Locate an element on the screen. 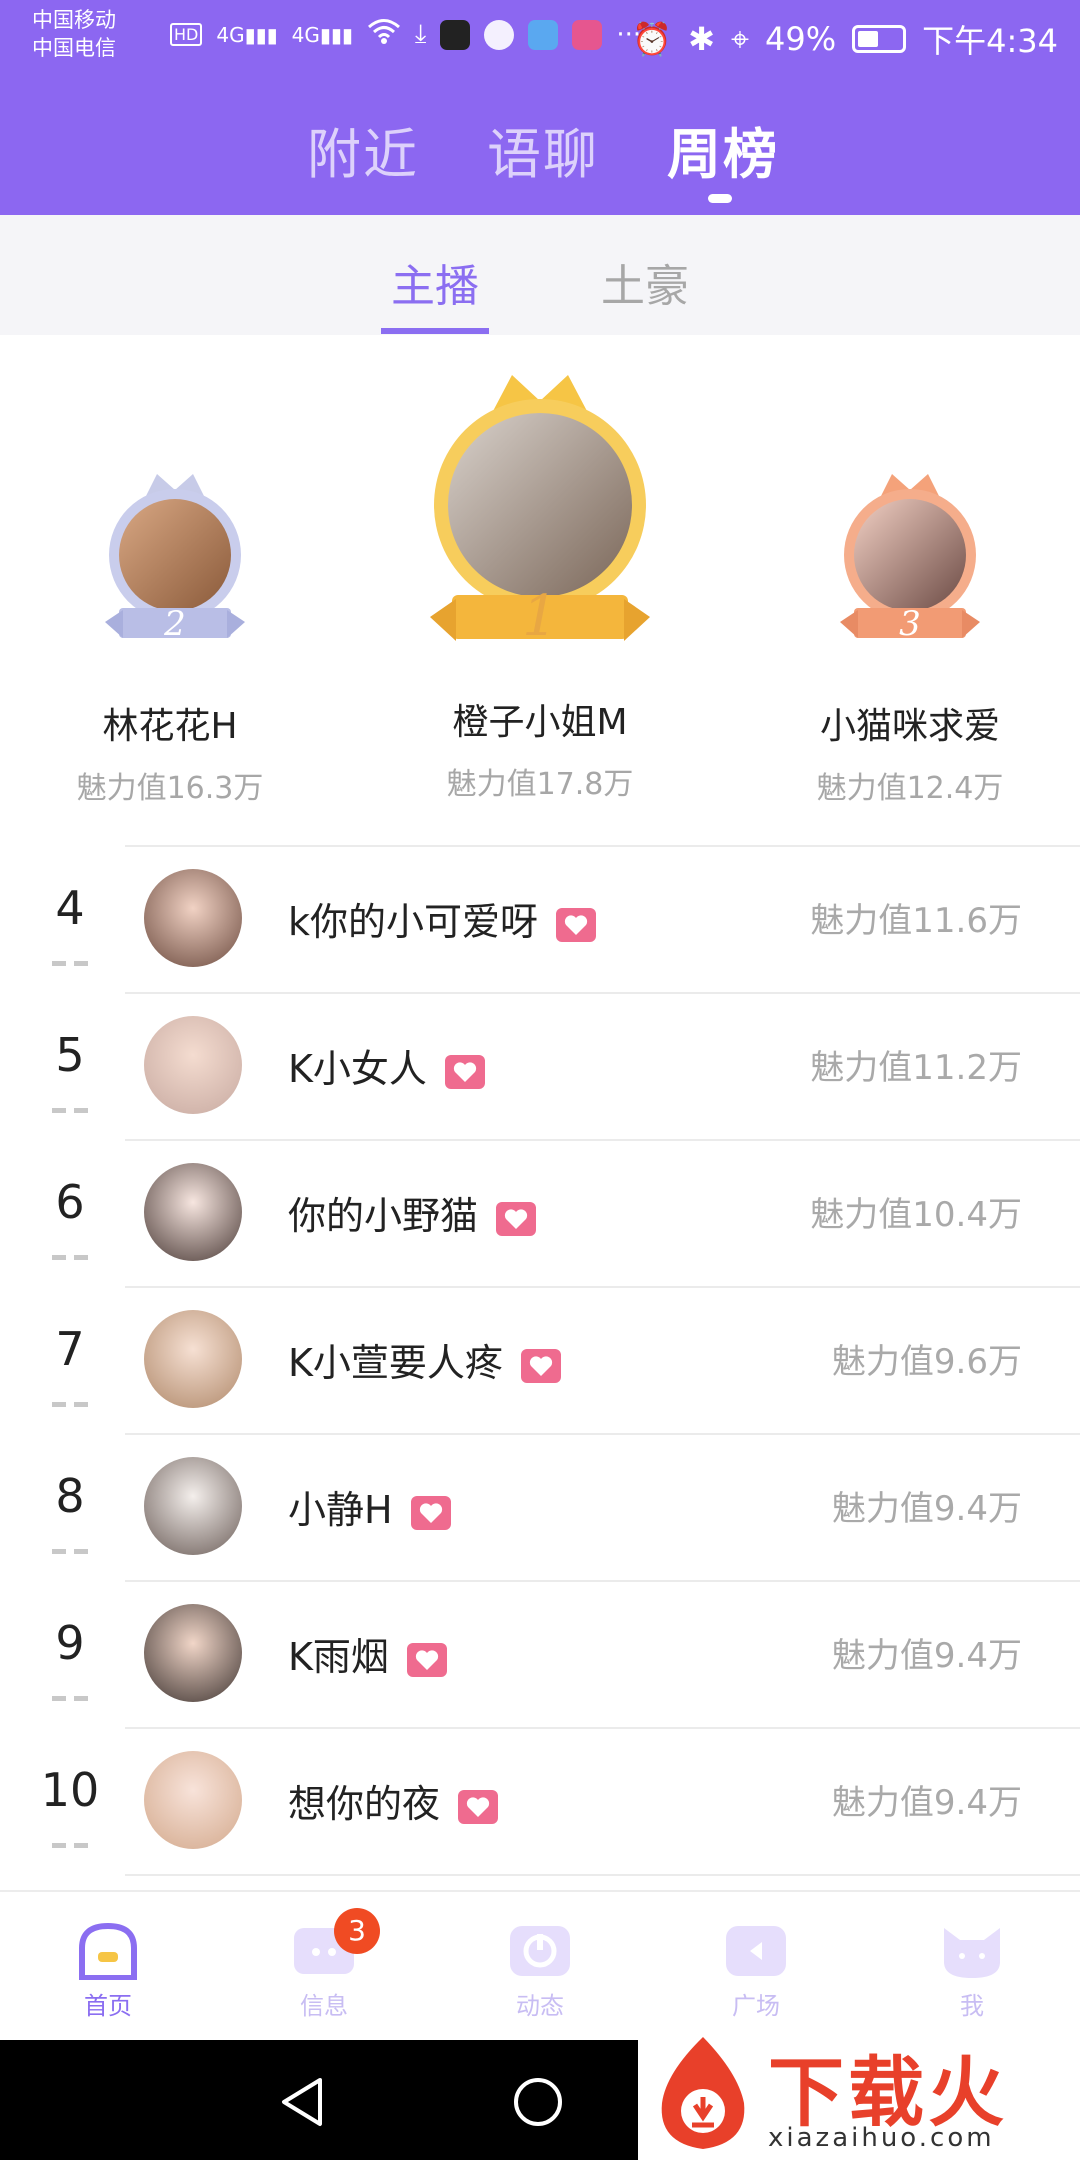 The width and height of the screenshot is (1080, 2160). podium-name: 小猫咪求爱 is located at coordinates (909, 726).